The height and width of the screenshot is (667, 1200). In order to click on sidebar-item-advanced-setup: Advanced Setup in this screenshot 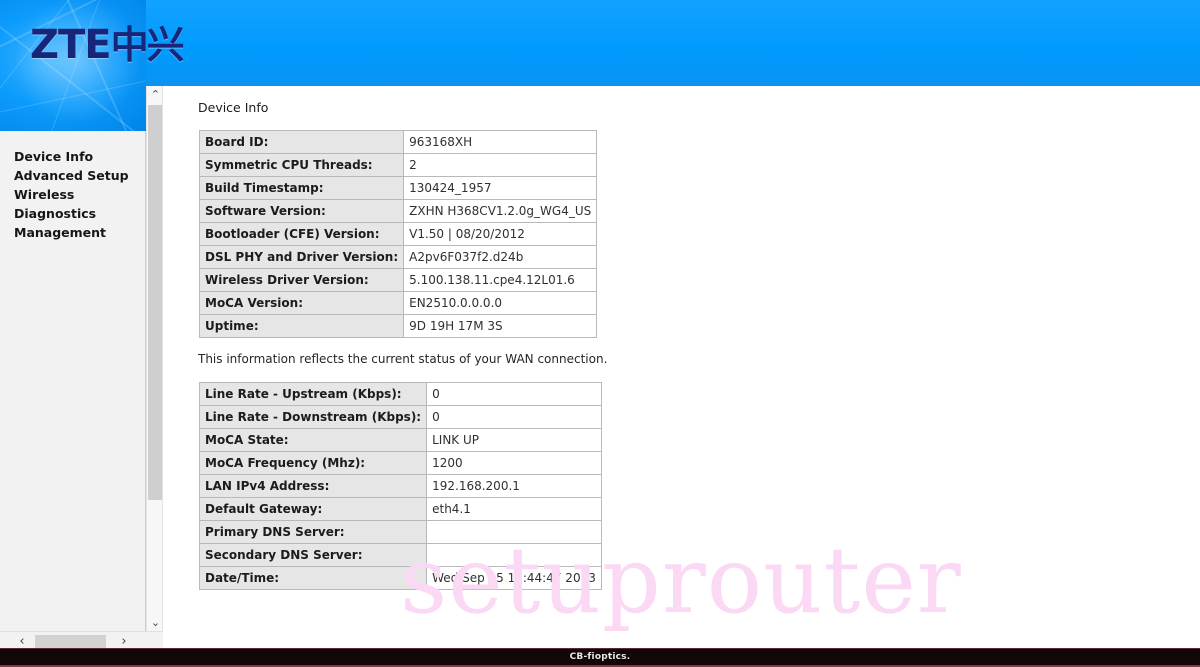, I will do `click(79, 175)`.